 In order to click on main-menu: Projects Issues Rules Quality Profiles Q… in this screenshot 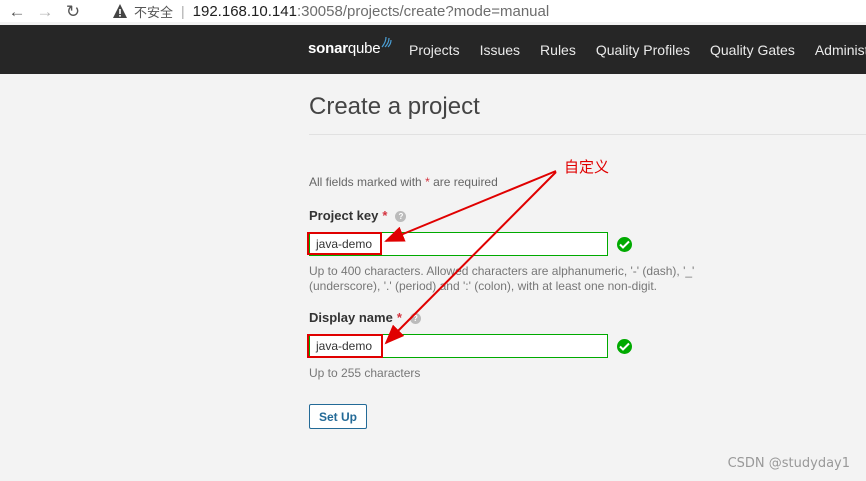, I will do `click(637, 49)`.